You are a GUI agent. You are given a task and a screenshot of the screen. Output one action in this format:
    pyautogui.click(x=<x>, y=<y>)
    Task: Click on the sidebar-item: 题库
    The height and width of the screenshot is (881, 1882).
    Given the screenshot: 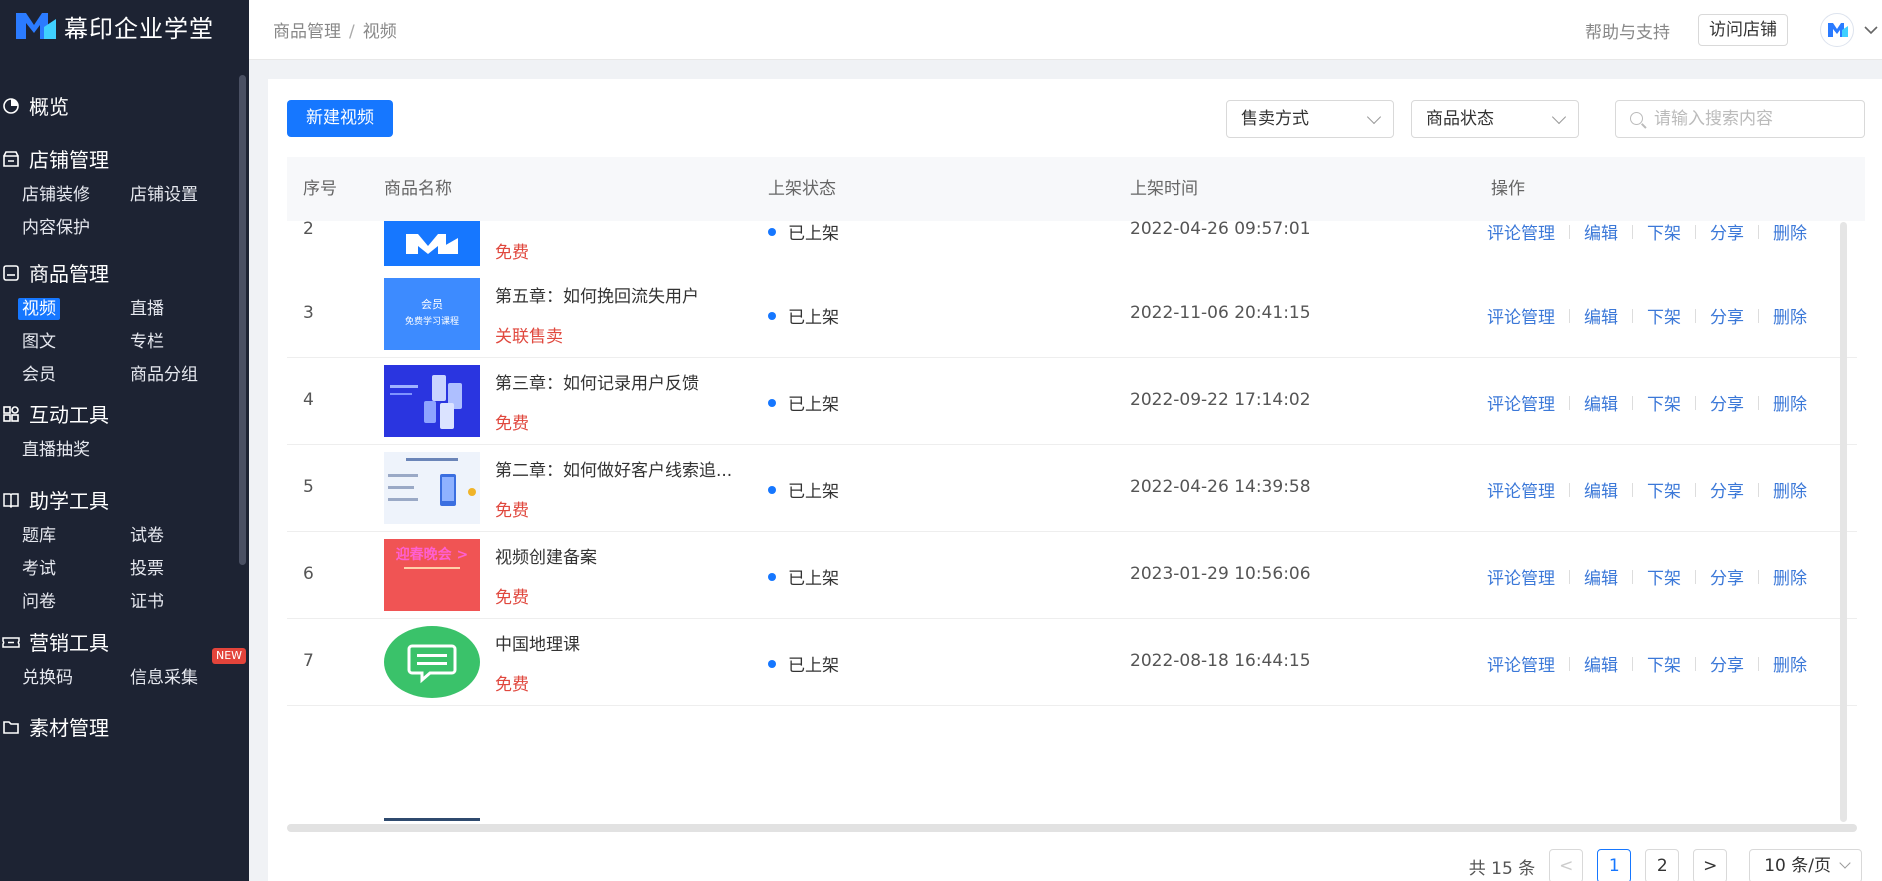 What is the action you would take?
    pyautogui.click(x=76, y=536)
    